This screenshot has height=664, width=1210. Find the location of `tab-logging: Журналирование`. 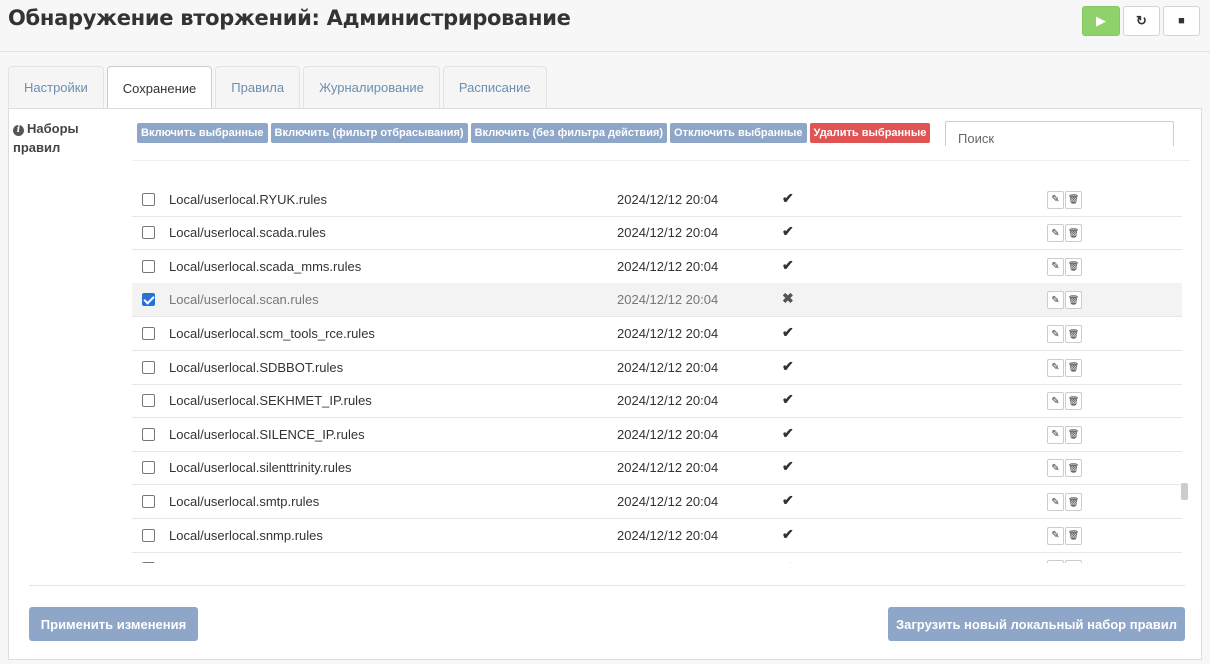

tab-logging: Журналирование is located at coordinates (371, 87).